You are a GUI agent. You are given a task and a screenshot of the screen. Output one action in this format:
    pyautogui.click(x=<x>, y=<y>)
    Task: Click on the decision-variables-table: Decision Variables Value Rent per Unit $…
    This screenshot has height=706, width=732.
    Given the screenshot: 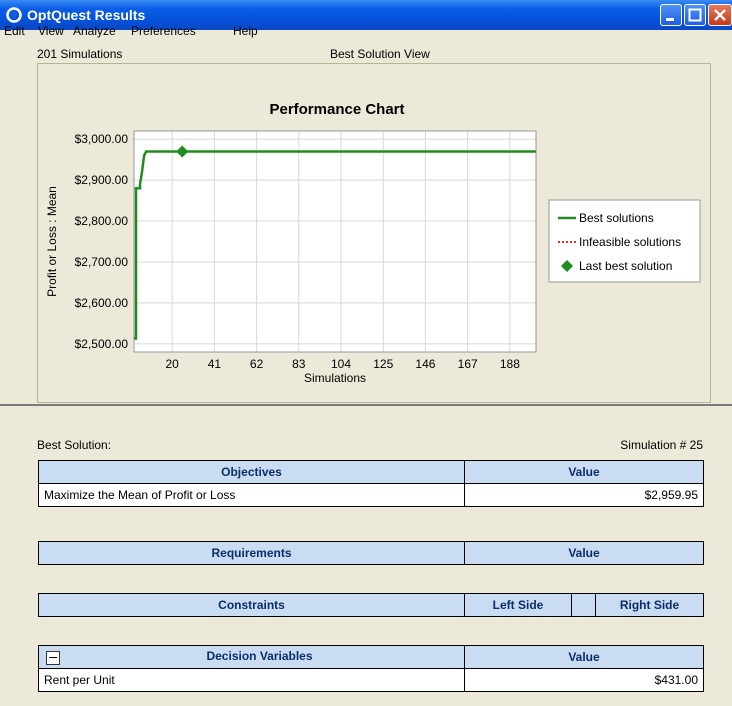 What is the action you would take?
    pyautogui.click(x=371, y=668)
    